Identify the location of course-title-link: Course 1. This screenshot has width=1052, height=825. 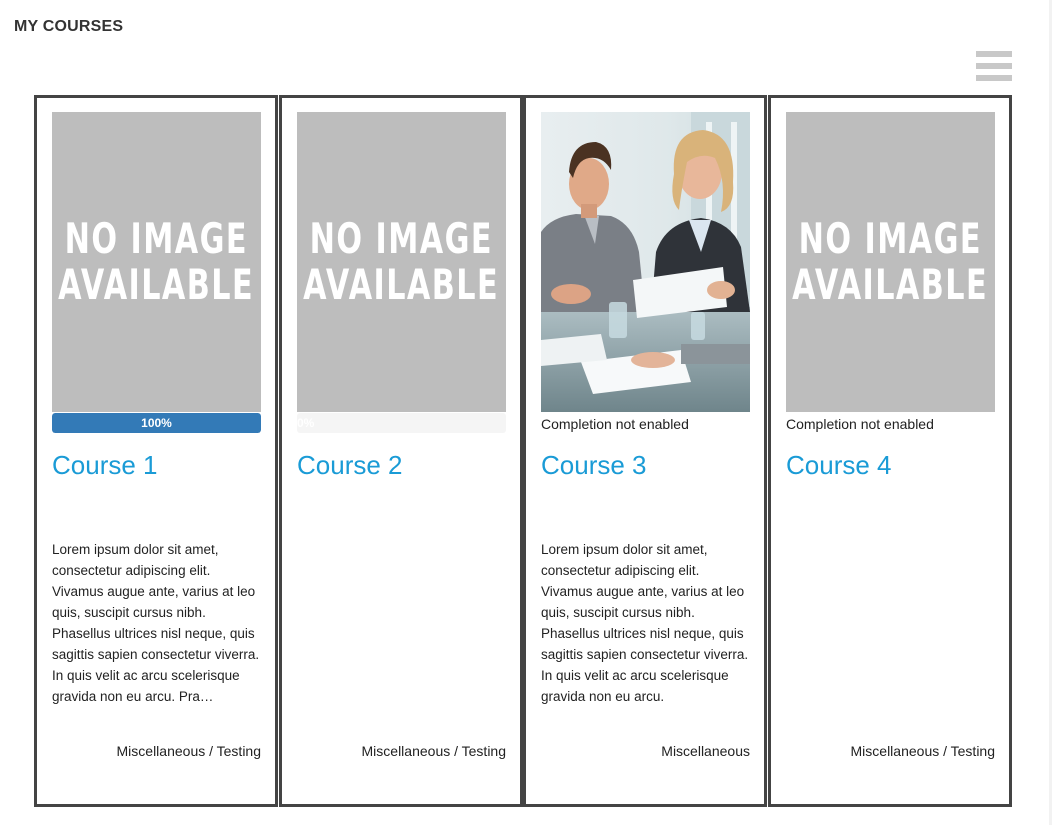
(105, 465).